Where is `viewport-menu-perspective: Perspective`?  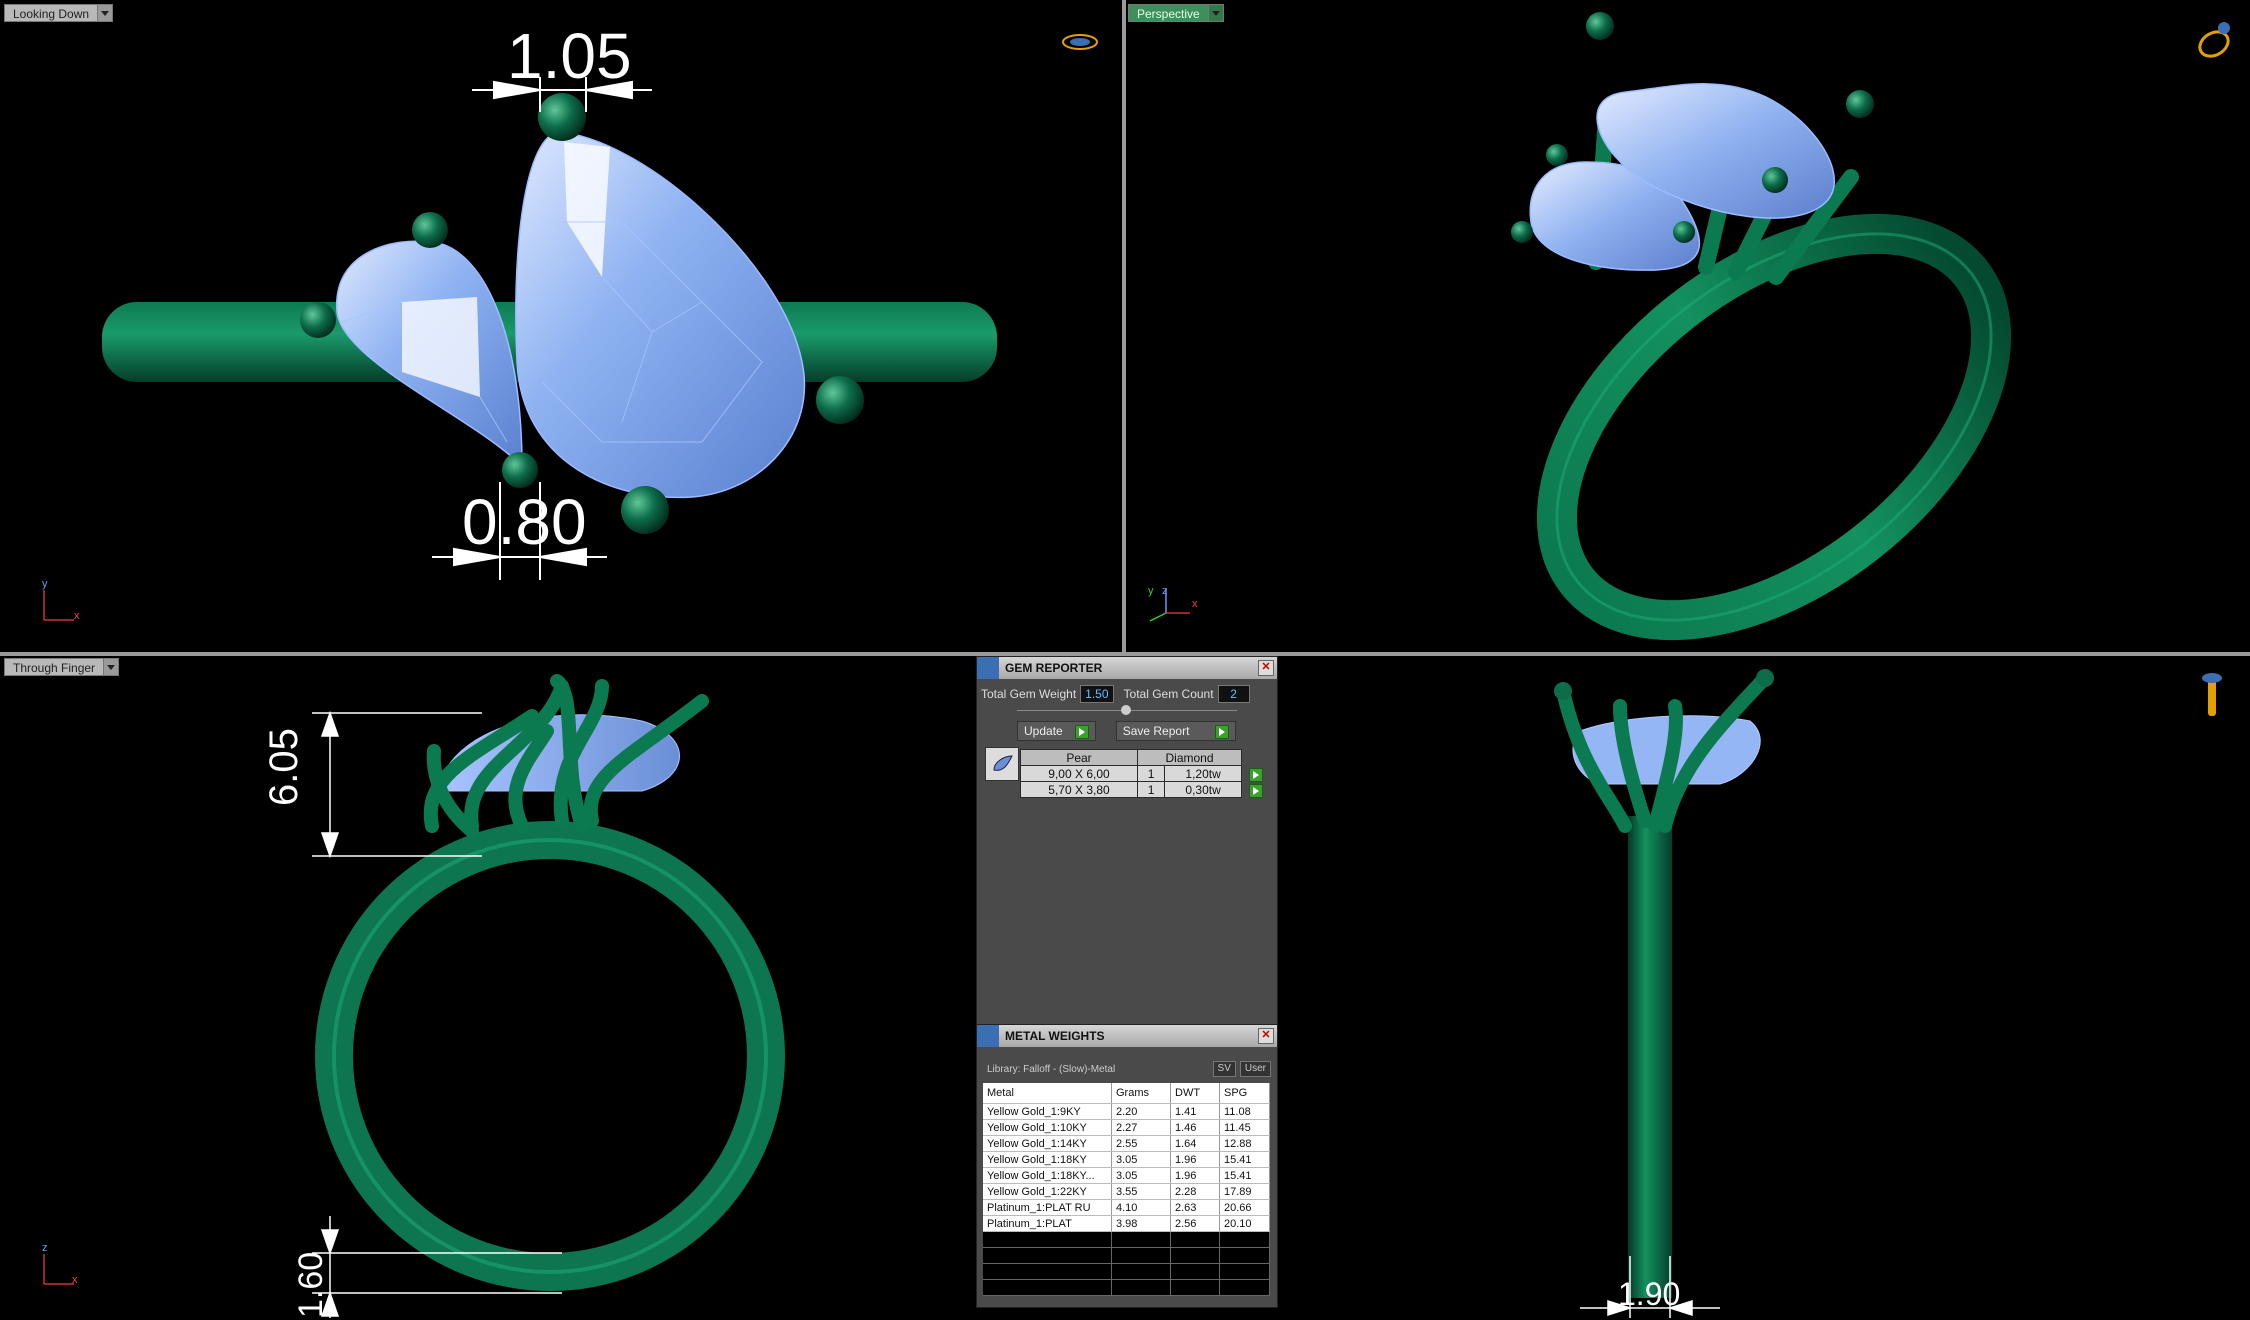
viewport-menu-perspective: Perspective is located at coordinates (1176, 13).